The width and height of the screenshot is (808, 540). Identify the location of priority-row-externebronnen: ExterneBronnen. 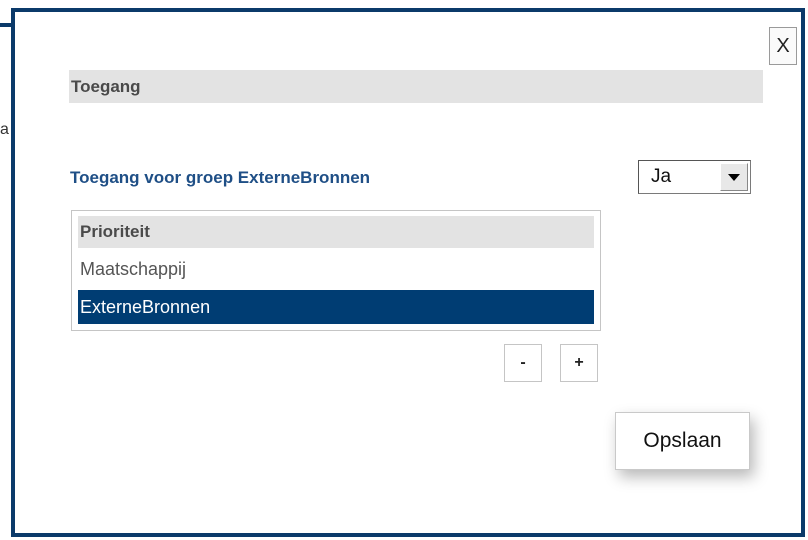
(336, 307).